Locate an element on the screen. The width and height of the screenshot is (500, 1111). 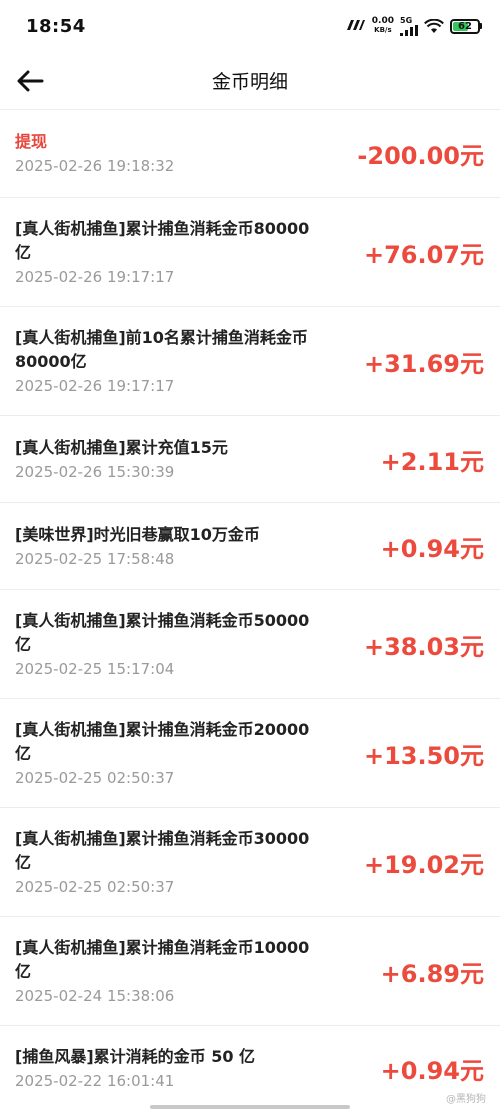
network-speed-value: 0.00 is located at coordinates (382, 21).